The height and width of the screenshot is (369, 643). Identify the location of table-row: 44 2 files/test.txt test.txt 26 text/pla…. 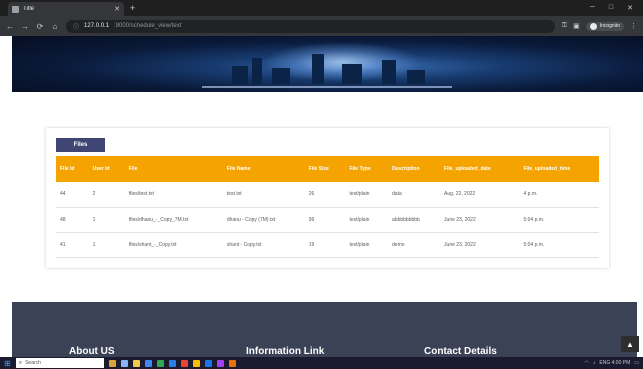
(327, 195).